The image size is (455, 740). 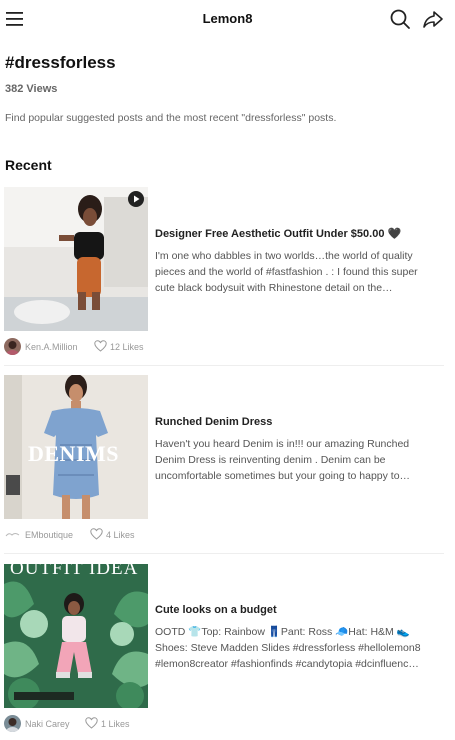 I want to click on post-meta: Ken.A.Million 12 Likes, so click(x=104, y=347).